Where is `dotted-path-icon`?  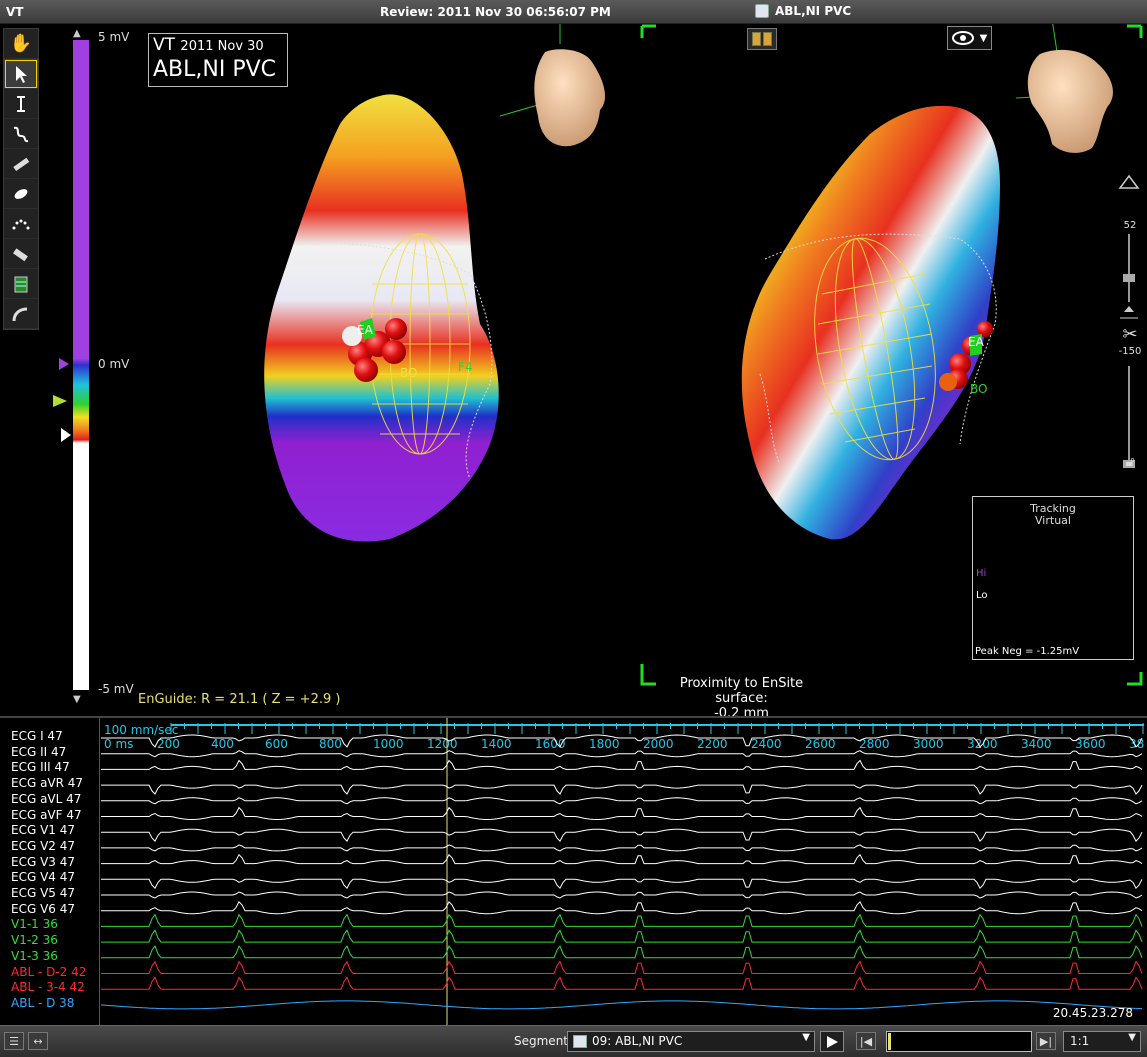 dotted-path-icon is located at coordinates (21, 224).